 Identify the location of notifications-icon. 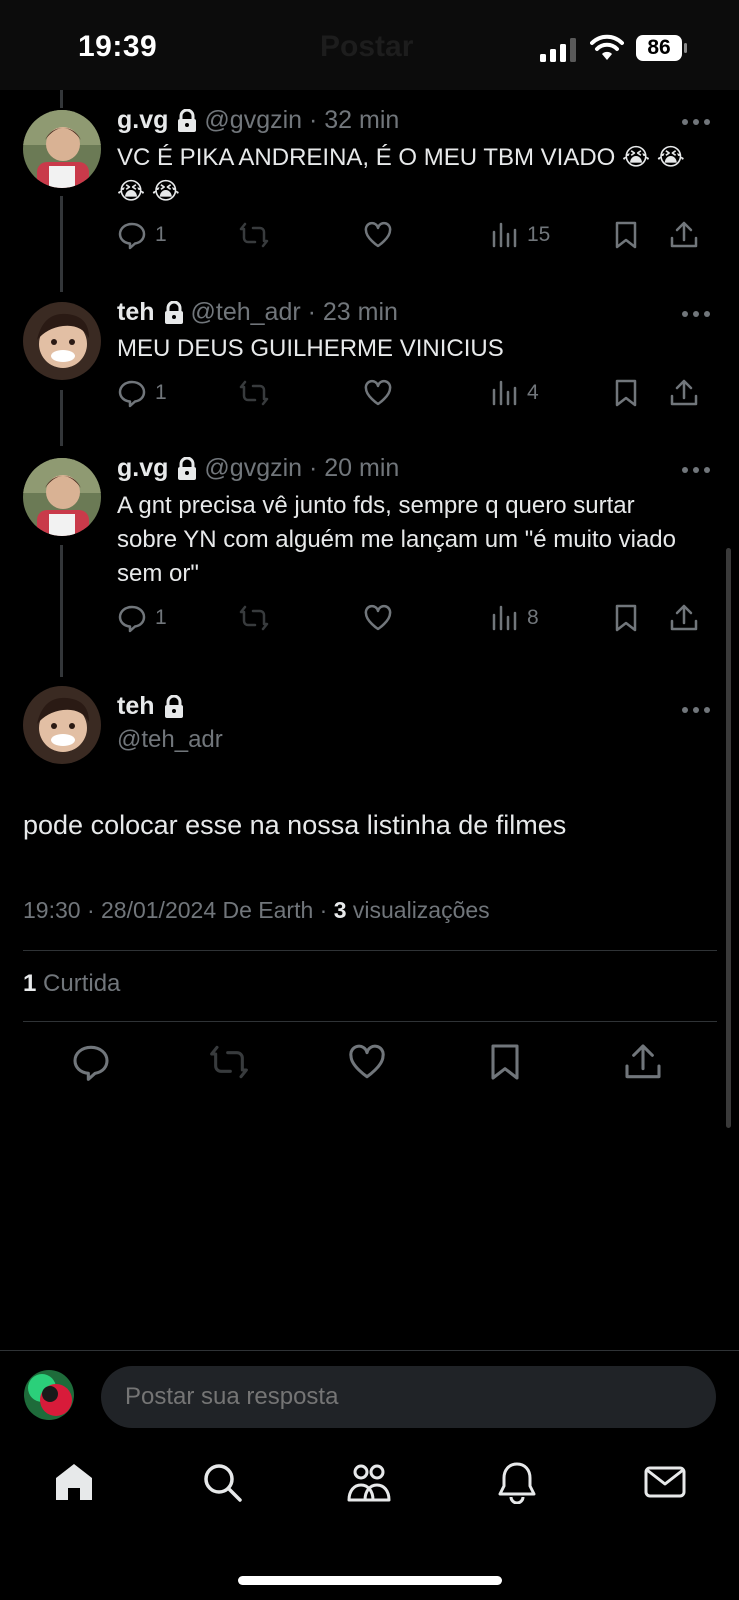
(517, 1482).